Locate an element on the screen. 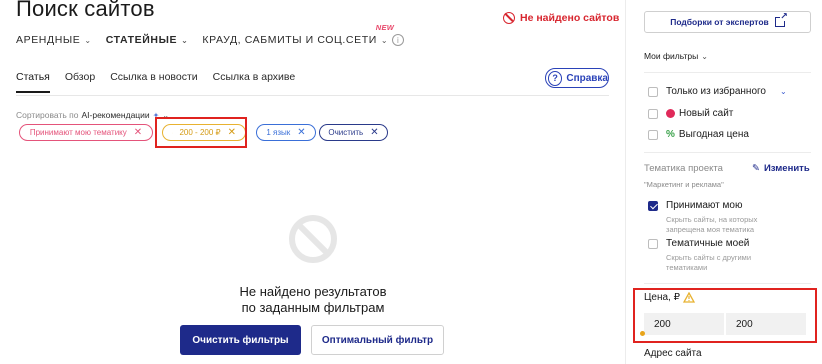  new-site-filter: Новый сайт is located at coordinates (690, 113).